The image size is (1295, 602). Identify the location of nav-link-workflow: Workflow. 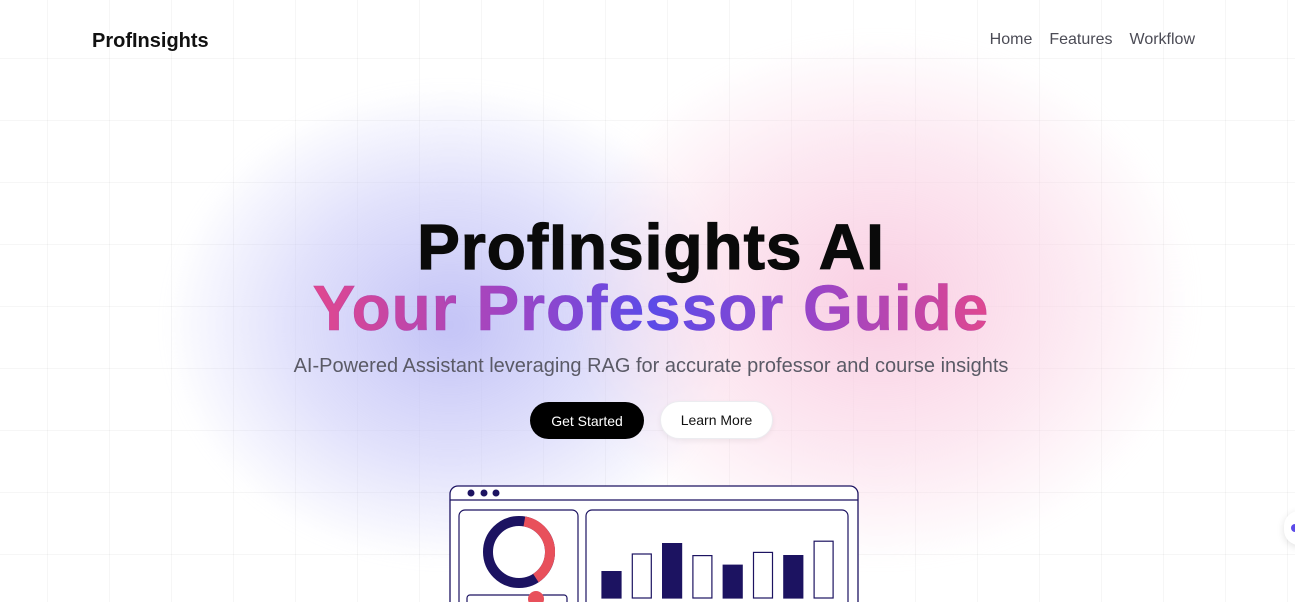
(1163, 40).